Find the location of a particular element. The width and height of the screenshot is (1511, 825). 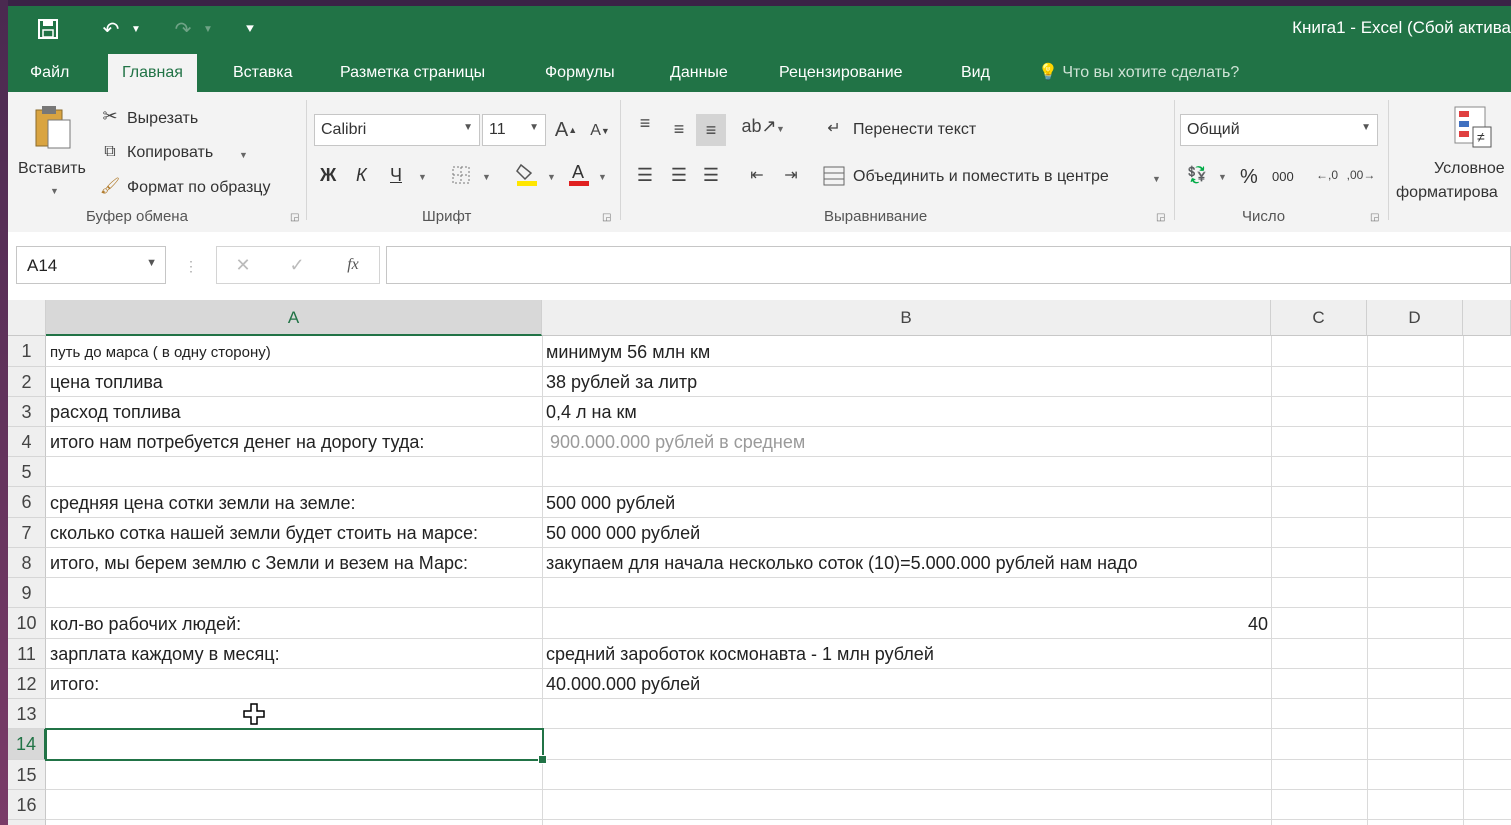

row-header: 9 is located at coordinates (27, 593).